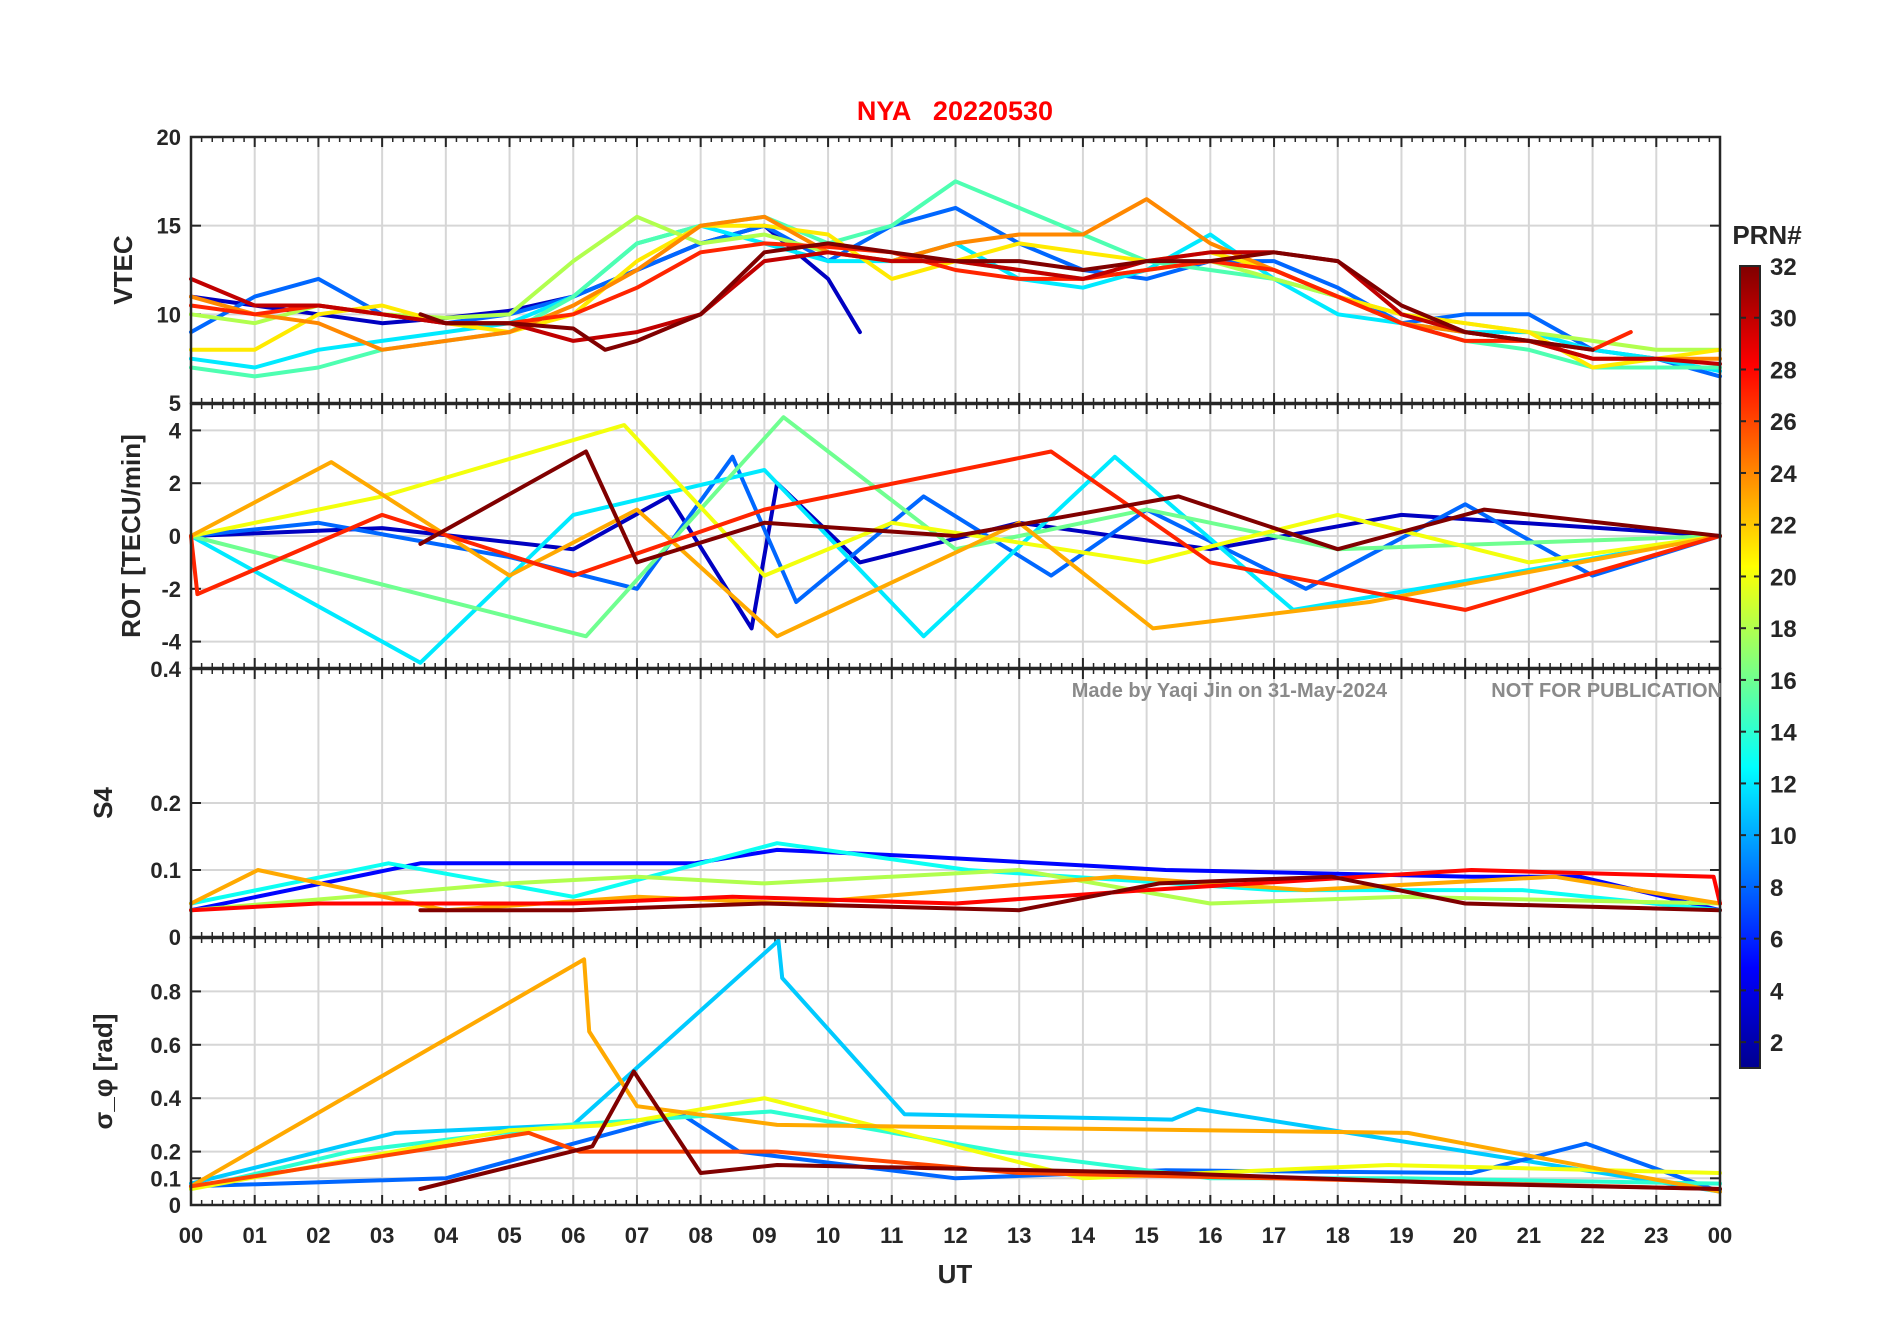 Image resolution: width=1902 pixels, height=1330 pixels. Describe the element at coordinates (169, 226) in the screenshot. I see `vtec-y-tick-label: 15` at that location.